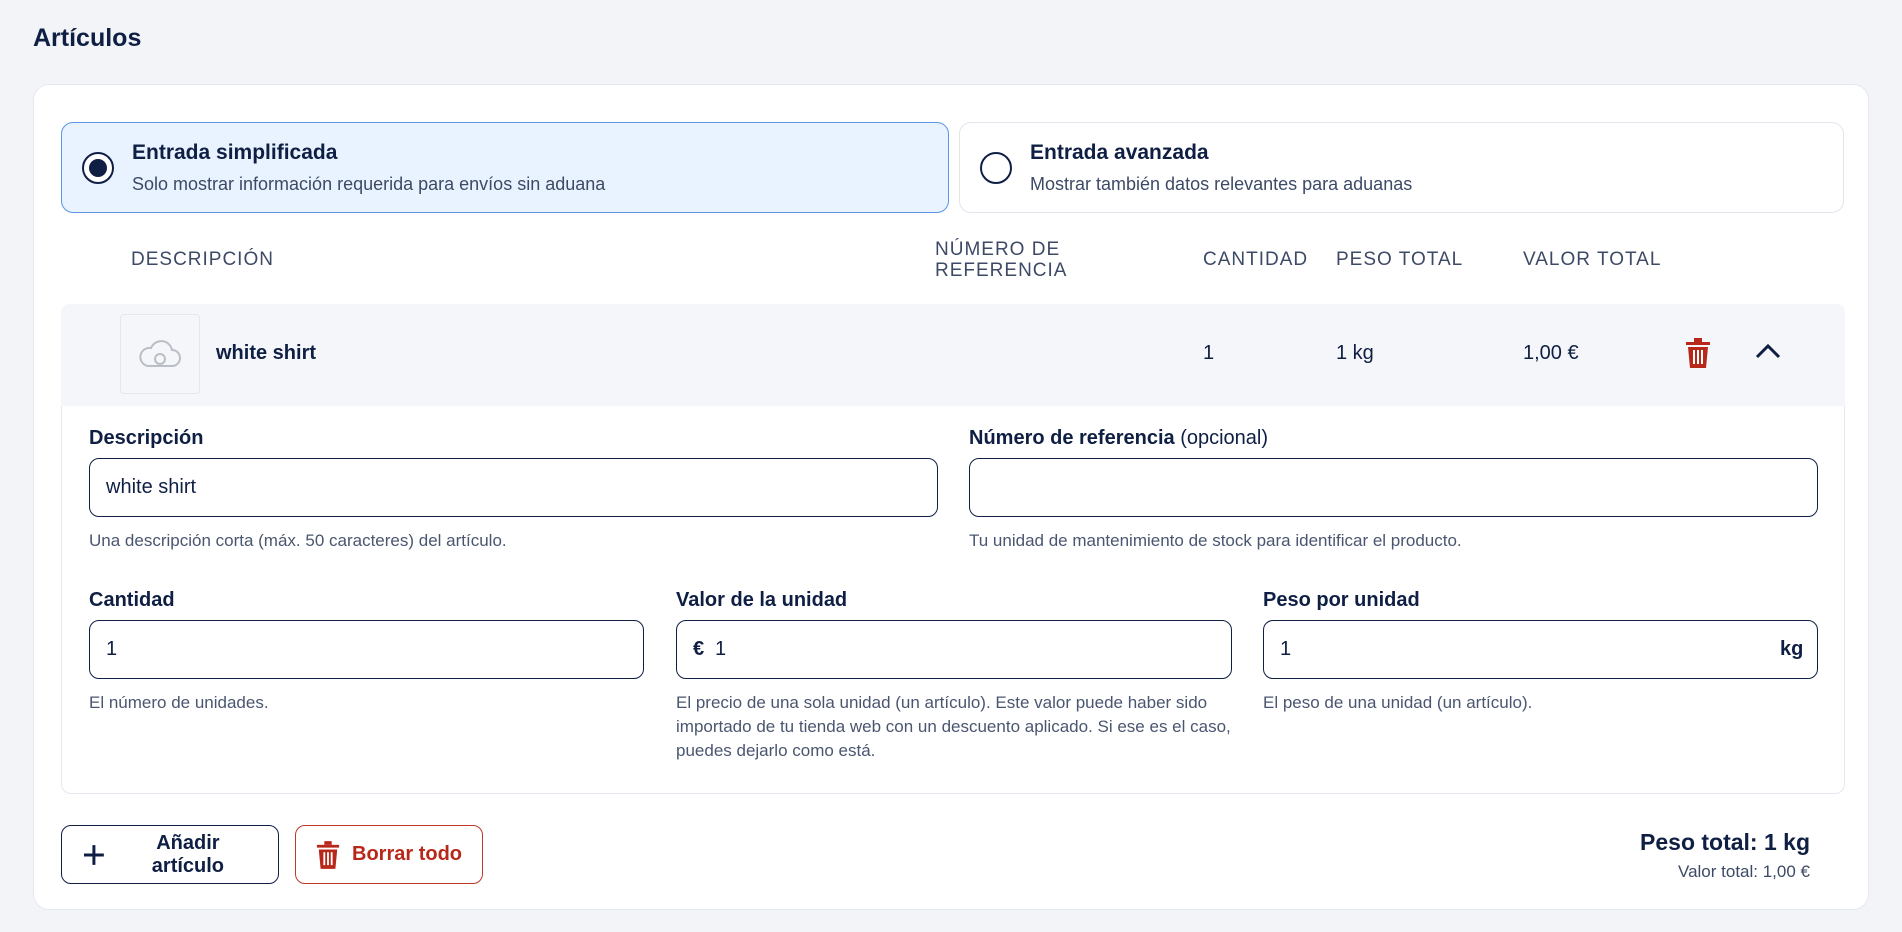 Image resolution: width=1902 pixels, height=932 pixels. Describe the element at coordinates (1119, 152) in the screenshot. I see `entry-mode-title: Entrada avanzada` at that location.